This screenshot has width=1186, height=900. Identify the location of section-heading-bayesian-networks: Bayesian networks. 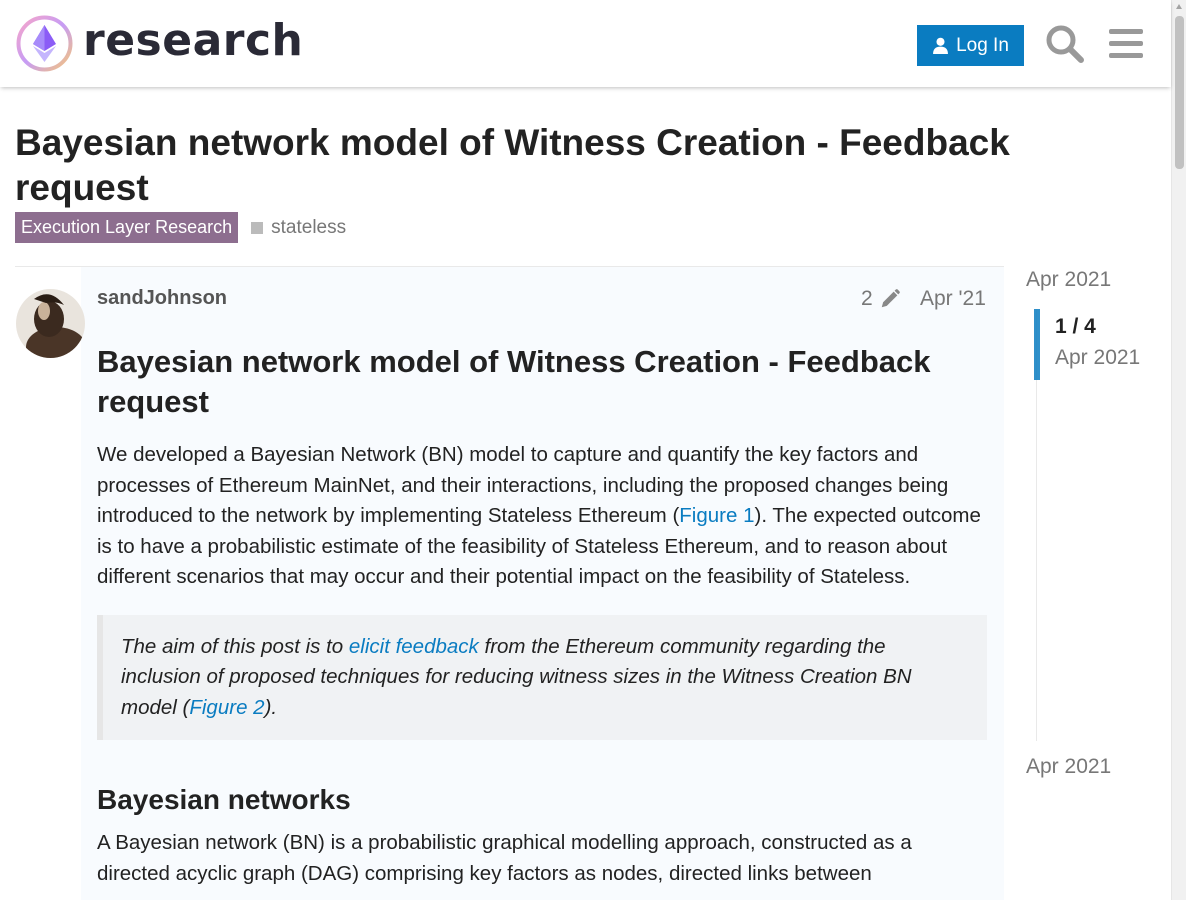
(224, 799).